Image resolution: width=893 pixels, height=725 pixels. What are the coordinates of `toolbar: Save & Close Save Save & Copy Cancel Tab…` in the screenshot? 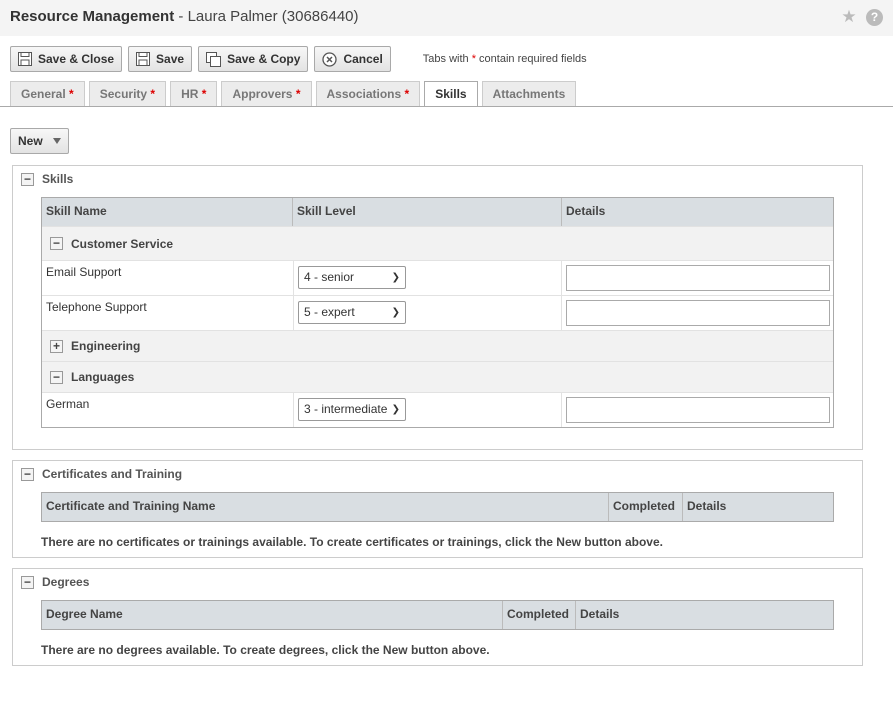 It's located at (298, 59).